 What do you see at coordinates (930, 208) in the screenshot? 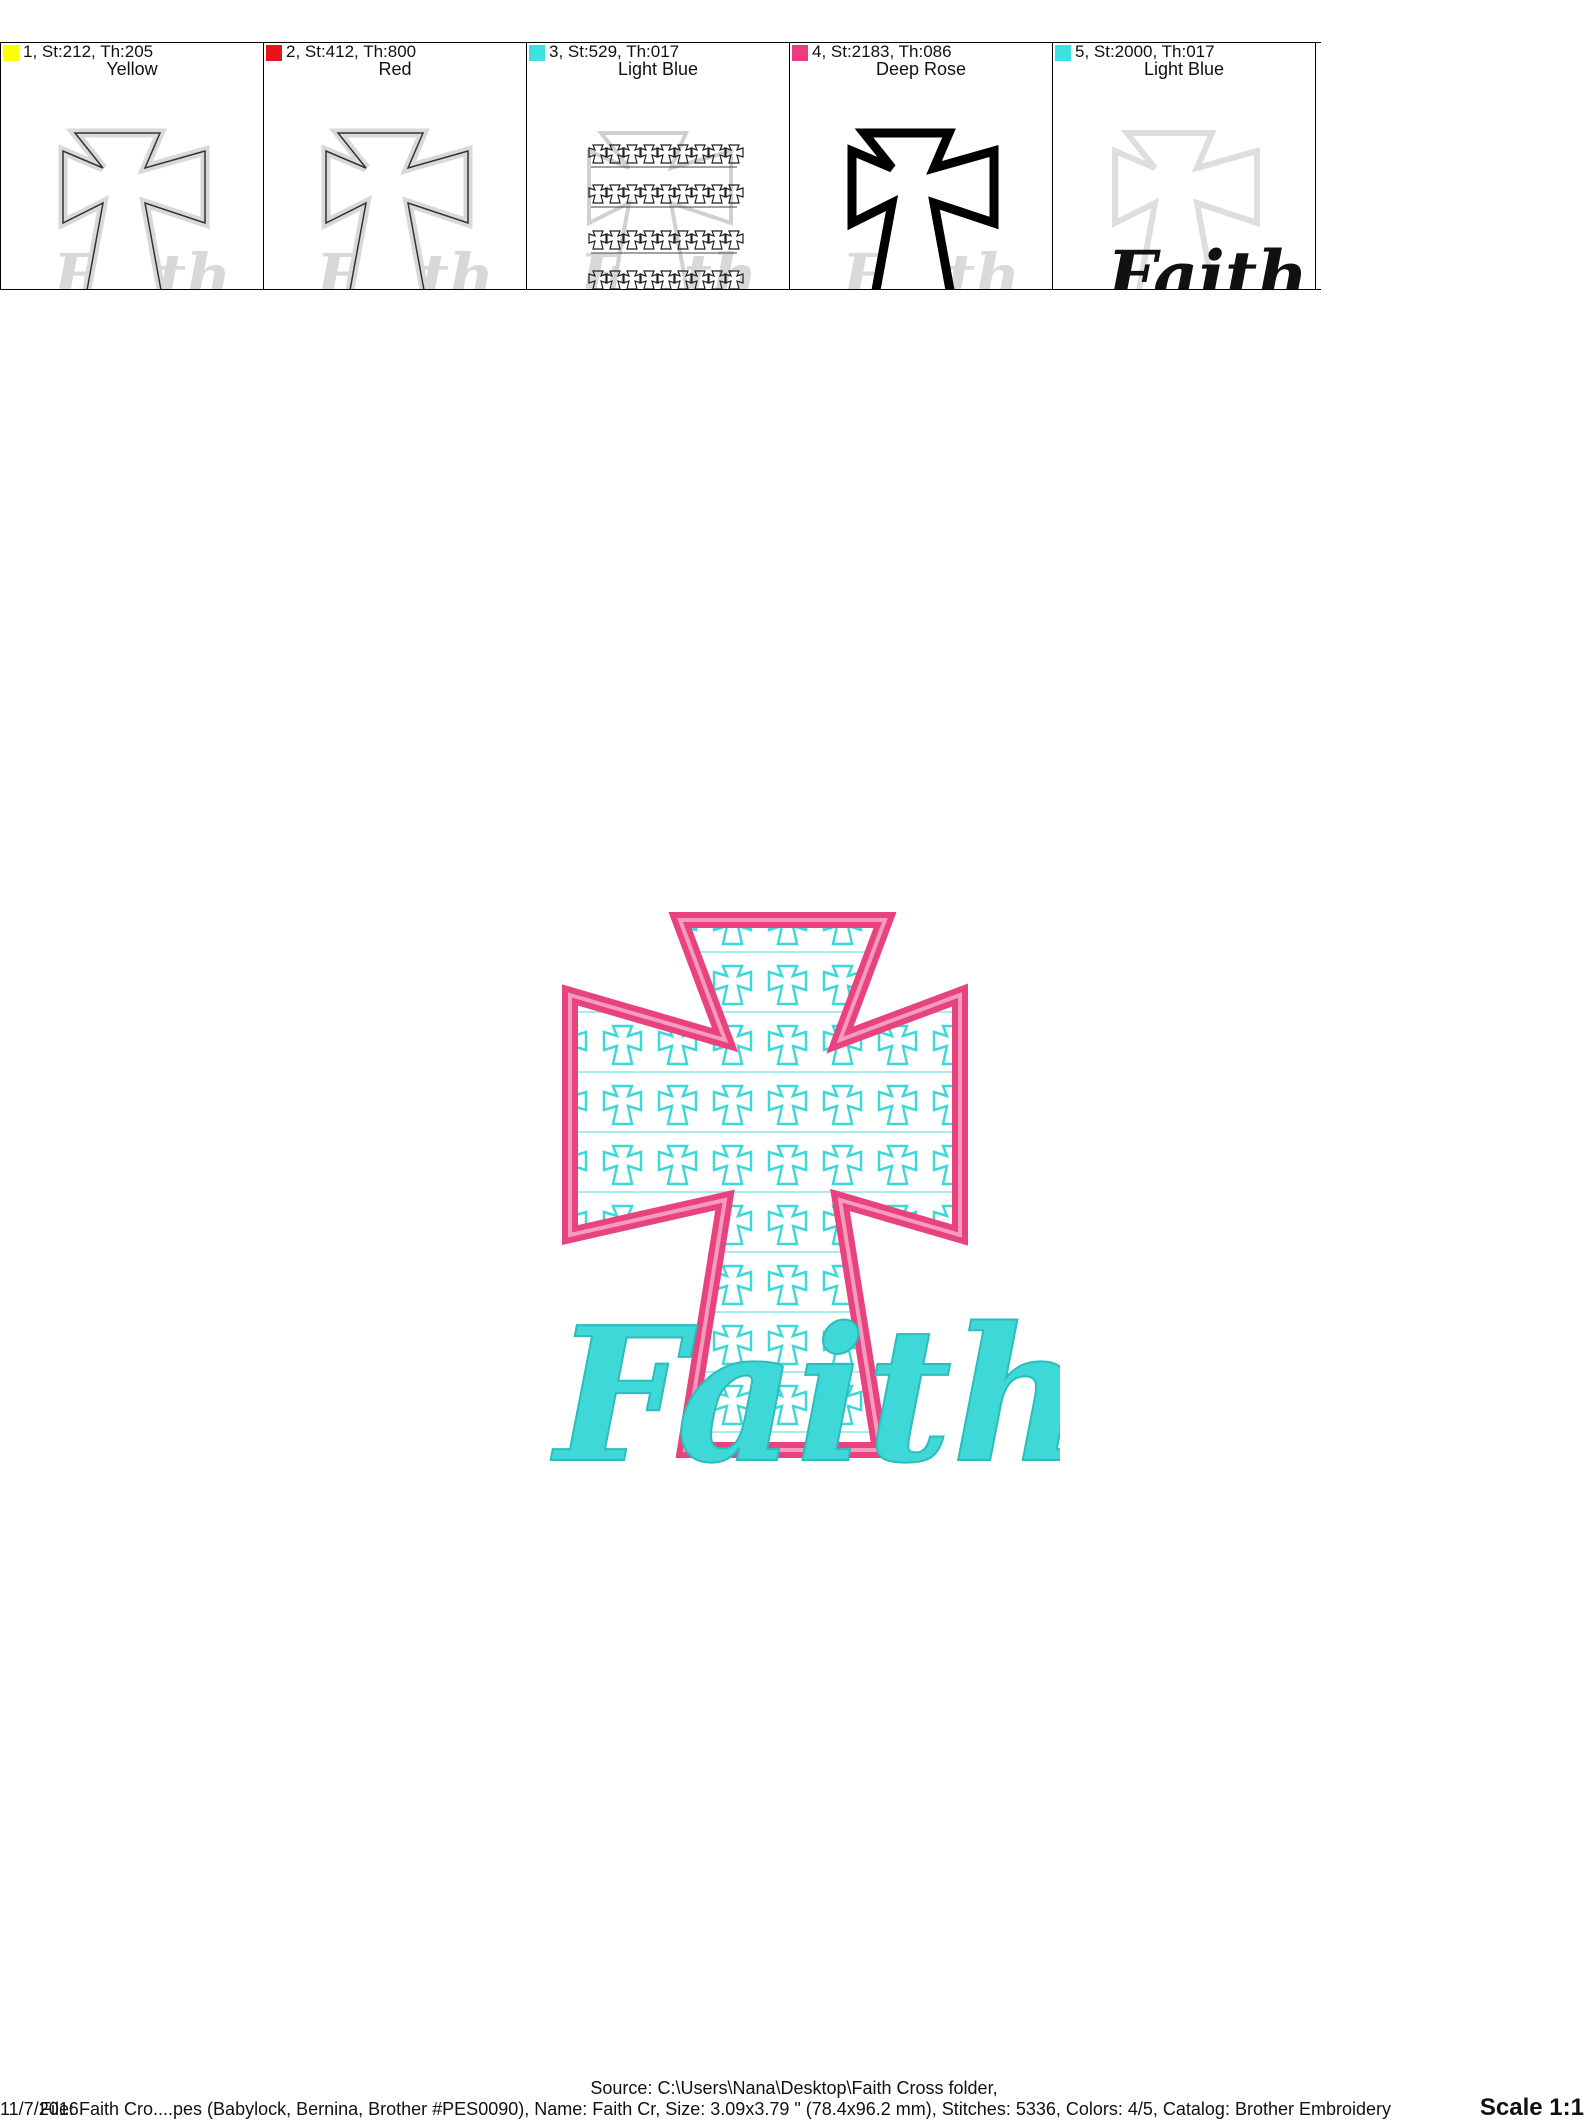
I see `cross-satin-border-icon: Faith` at bounding box center [930, 208].